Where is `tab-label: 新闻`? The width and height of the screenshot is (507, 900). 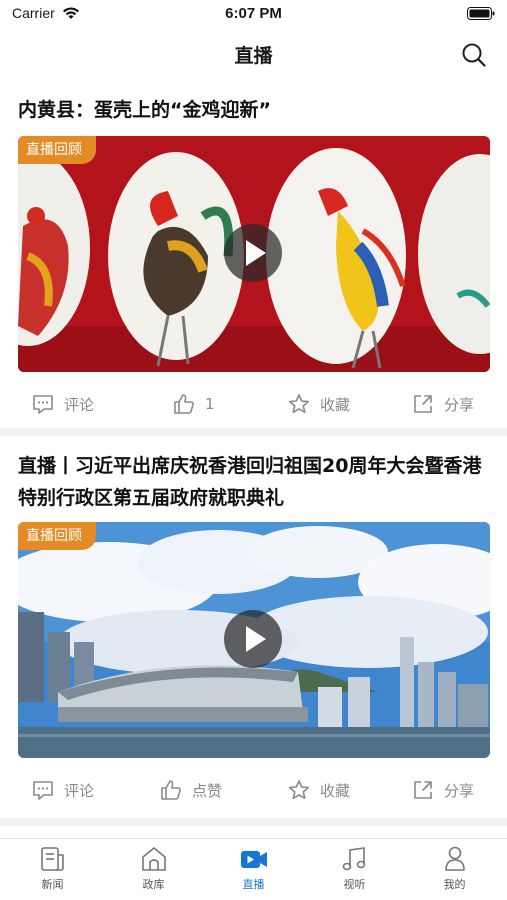
tab-label: 新闻 is located at coordinates (52, 884).